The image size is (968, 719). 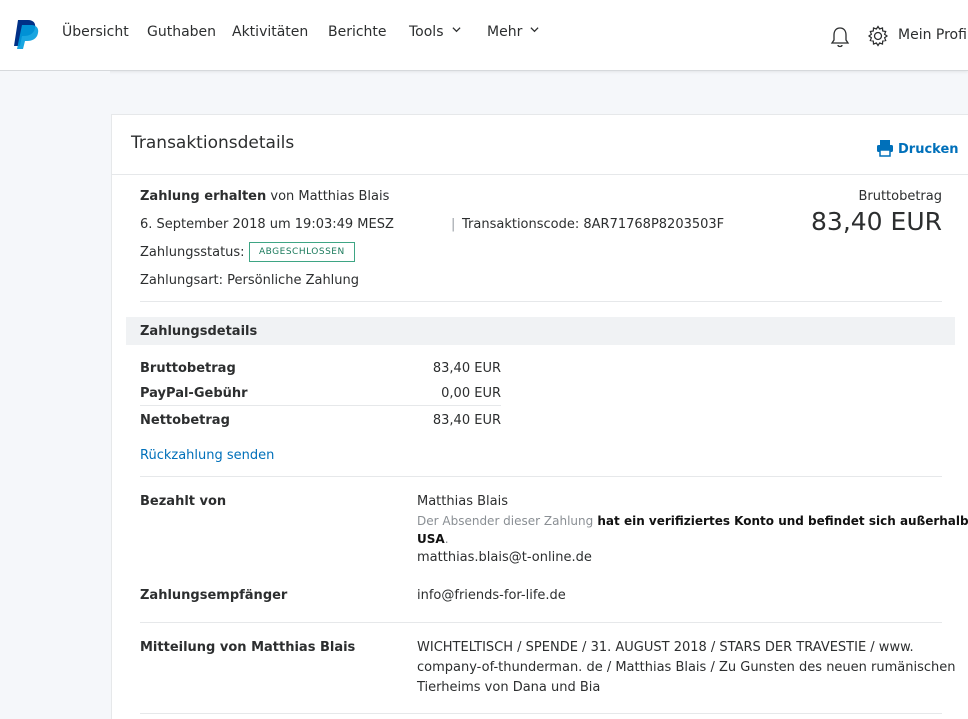 I want to click on payment-details-header: Zahlungsdetails, so click(x=540, y=331).